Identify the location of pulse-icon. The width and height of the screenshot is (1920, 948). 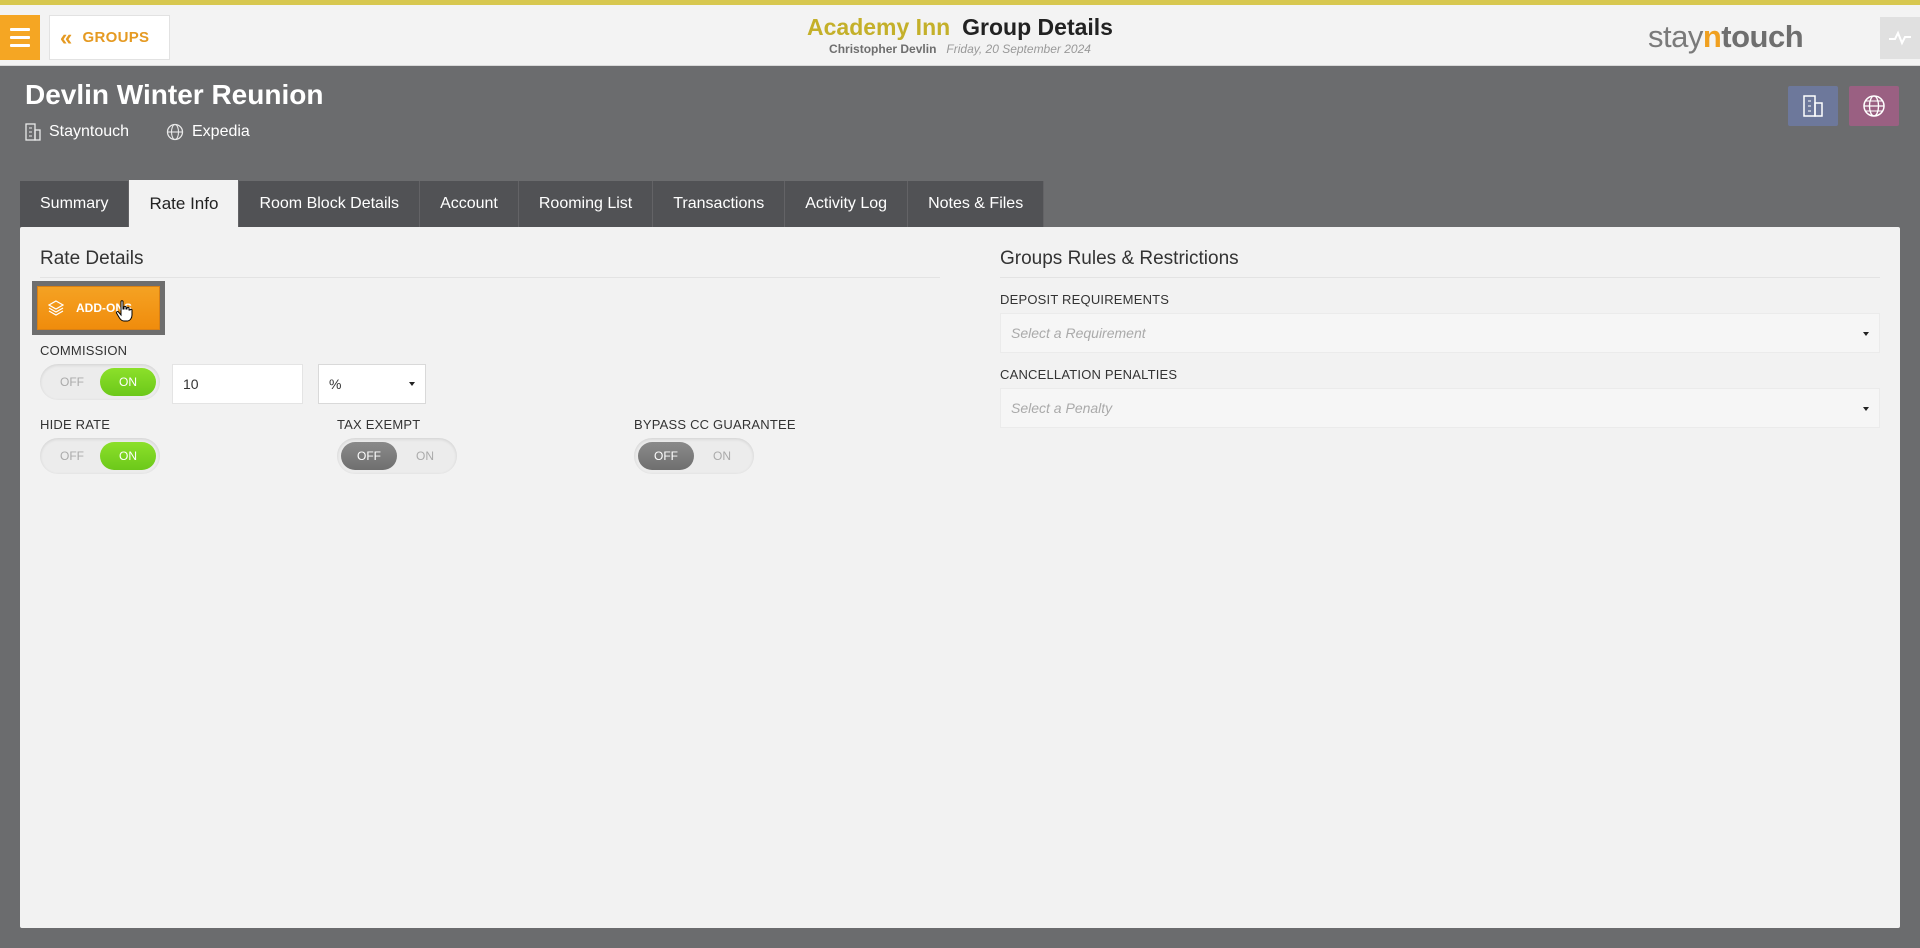
(1900, 38).